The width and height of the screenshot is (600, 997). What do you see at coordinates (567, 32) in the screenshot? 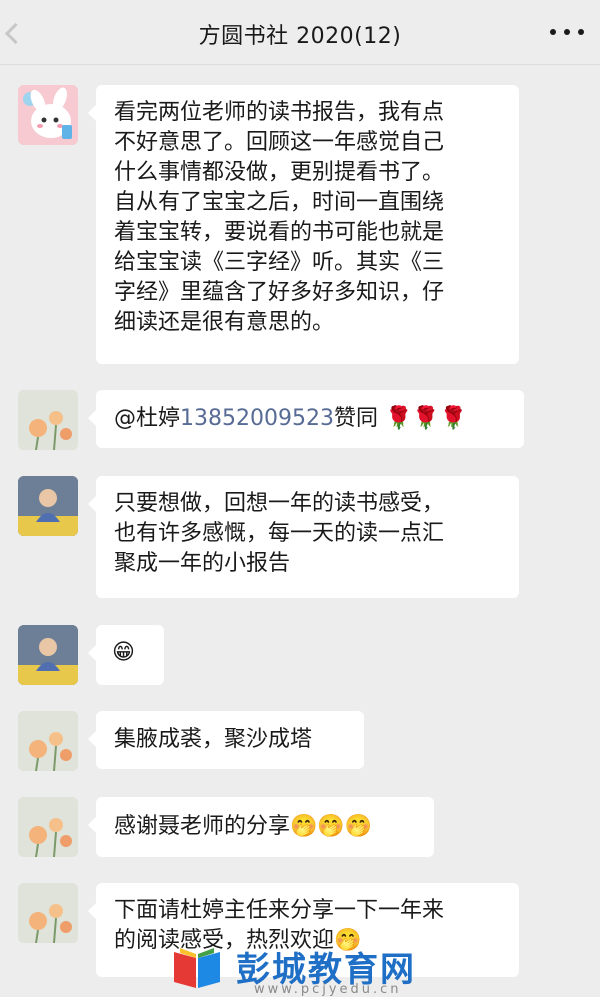
I see `more-button` at bounding box center [567, 32].